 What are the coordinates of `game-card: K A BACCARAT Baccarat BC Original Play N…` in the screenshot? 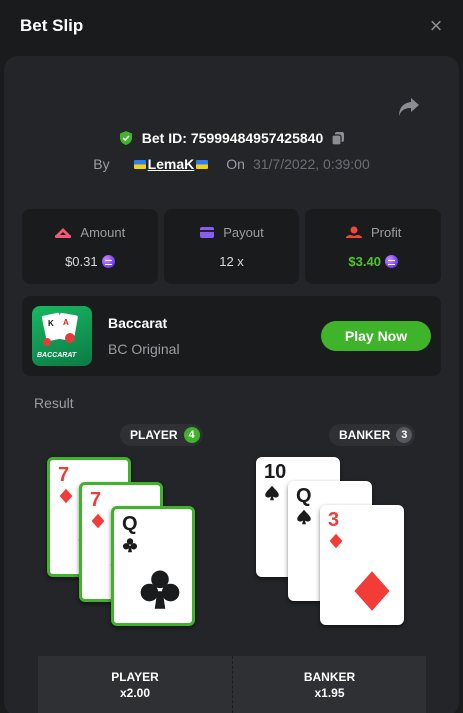 It's located at (231, 336).